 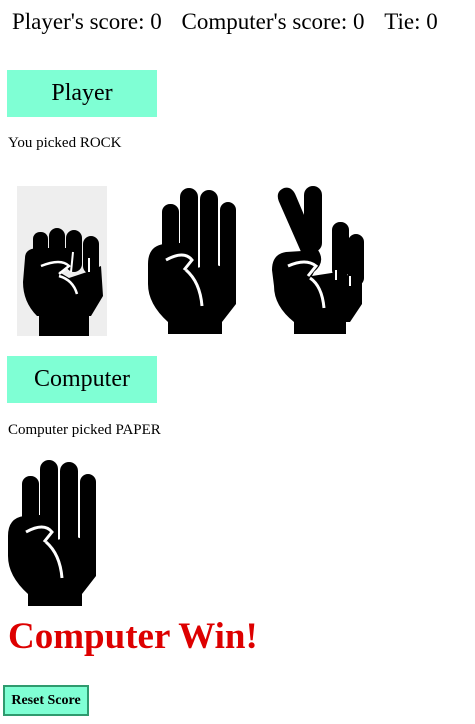 What do you see at coordinates (46, 700) in the screenshot?
I see `reset-score-button: Reset Score` at bounding box center [46, 700].